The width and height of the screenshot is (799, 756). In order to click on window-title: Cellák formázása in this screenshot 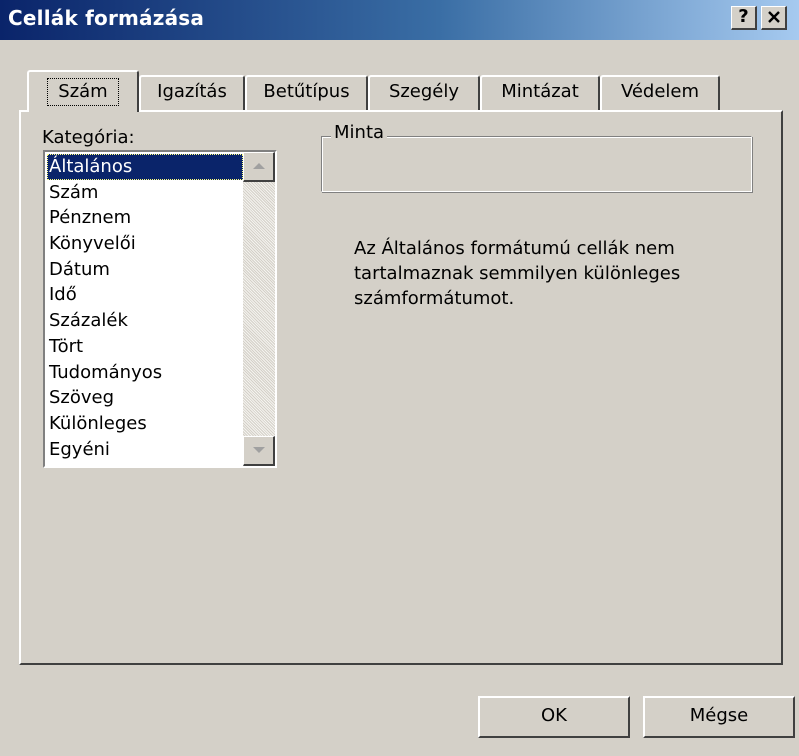, I will do `click(106, 18)`.